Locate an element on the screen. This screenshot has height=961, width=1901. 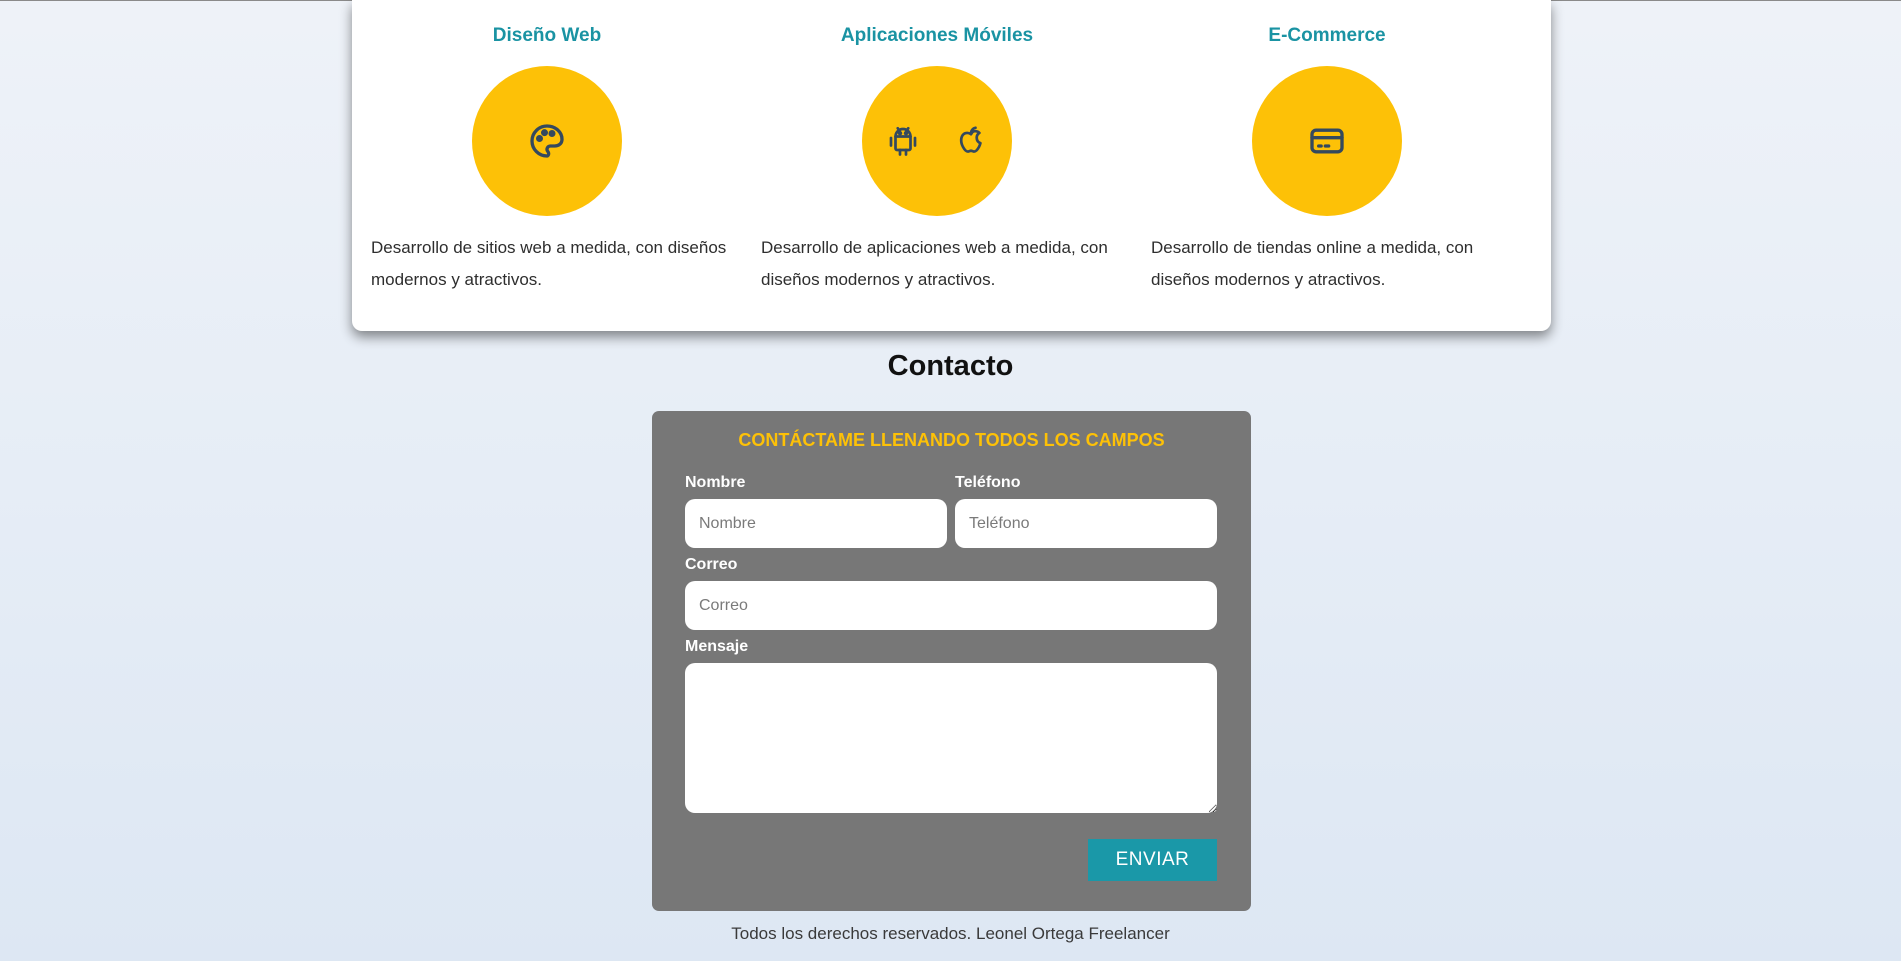
correo-label: Correo is located at coordinates (711, 564).